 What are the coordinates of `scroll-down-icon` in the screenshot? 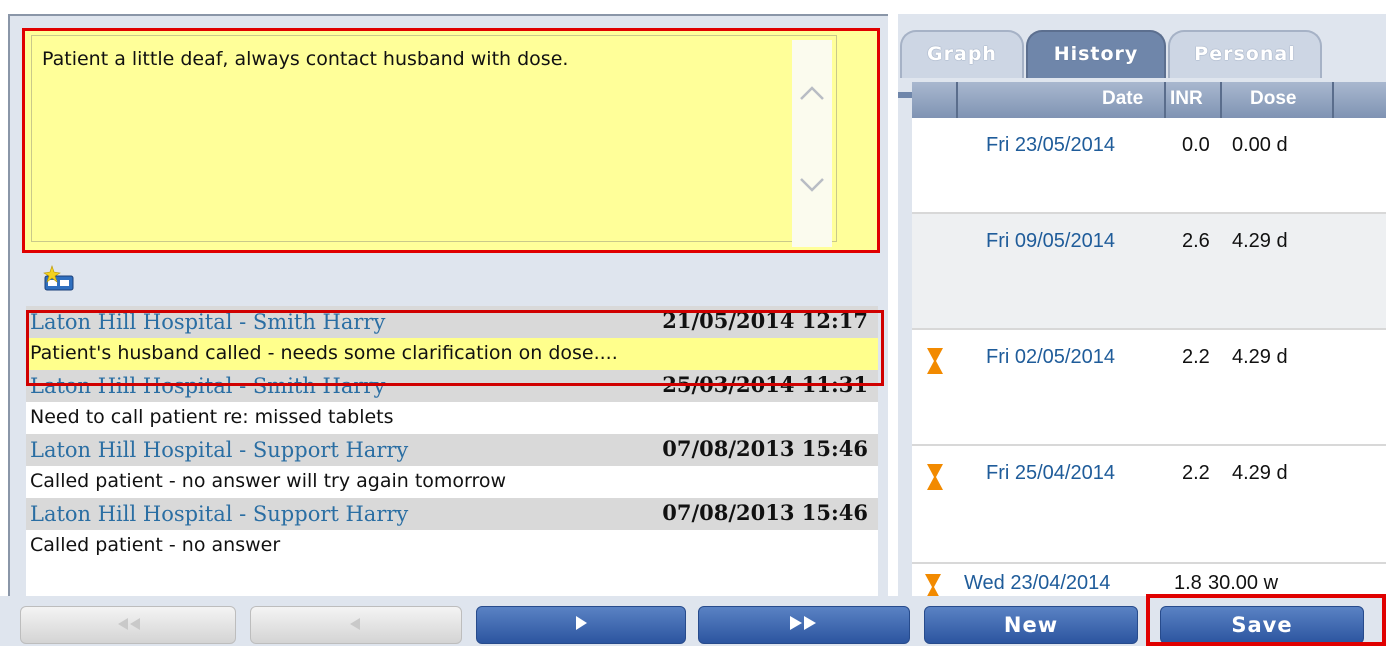 It's located at (812, 184).